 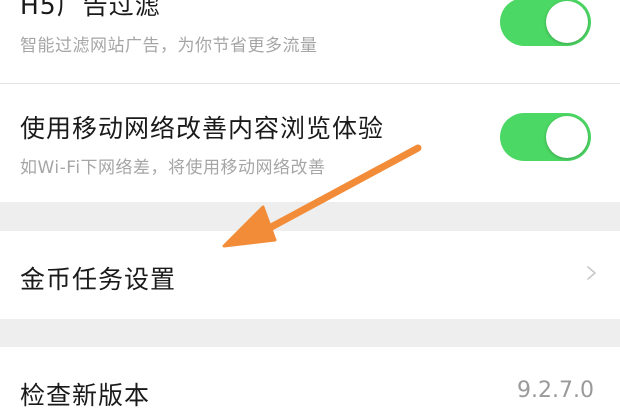 What do you see at coordinates (555, 390) in the screenshot?
I see `version-number: 9.2.7.0` at bounding box center [555, 390].